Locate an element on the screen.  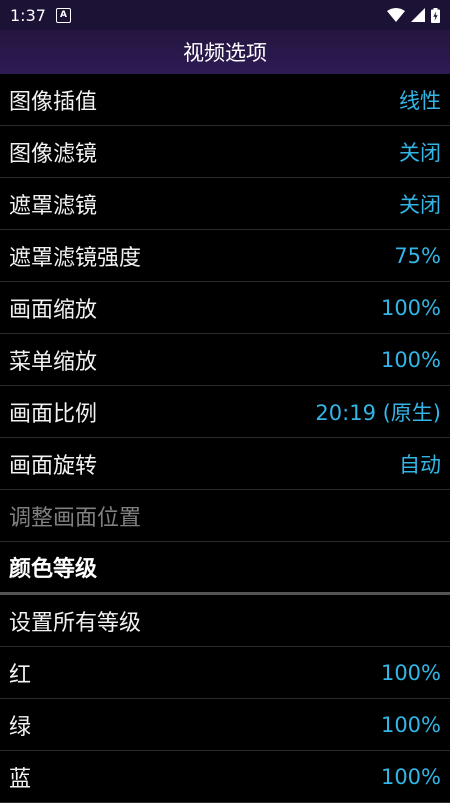
setting-label: 菜单缩放 is located at coordinates (53, 362).